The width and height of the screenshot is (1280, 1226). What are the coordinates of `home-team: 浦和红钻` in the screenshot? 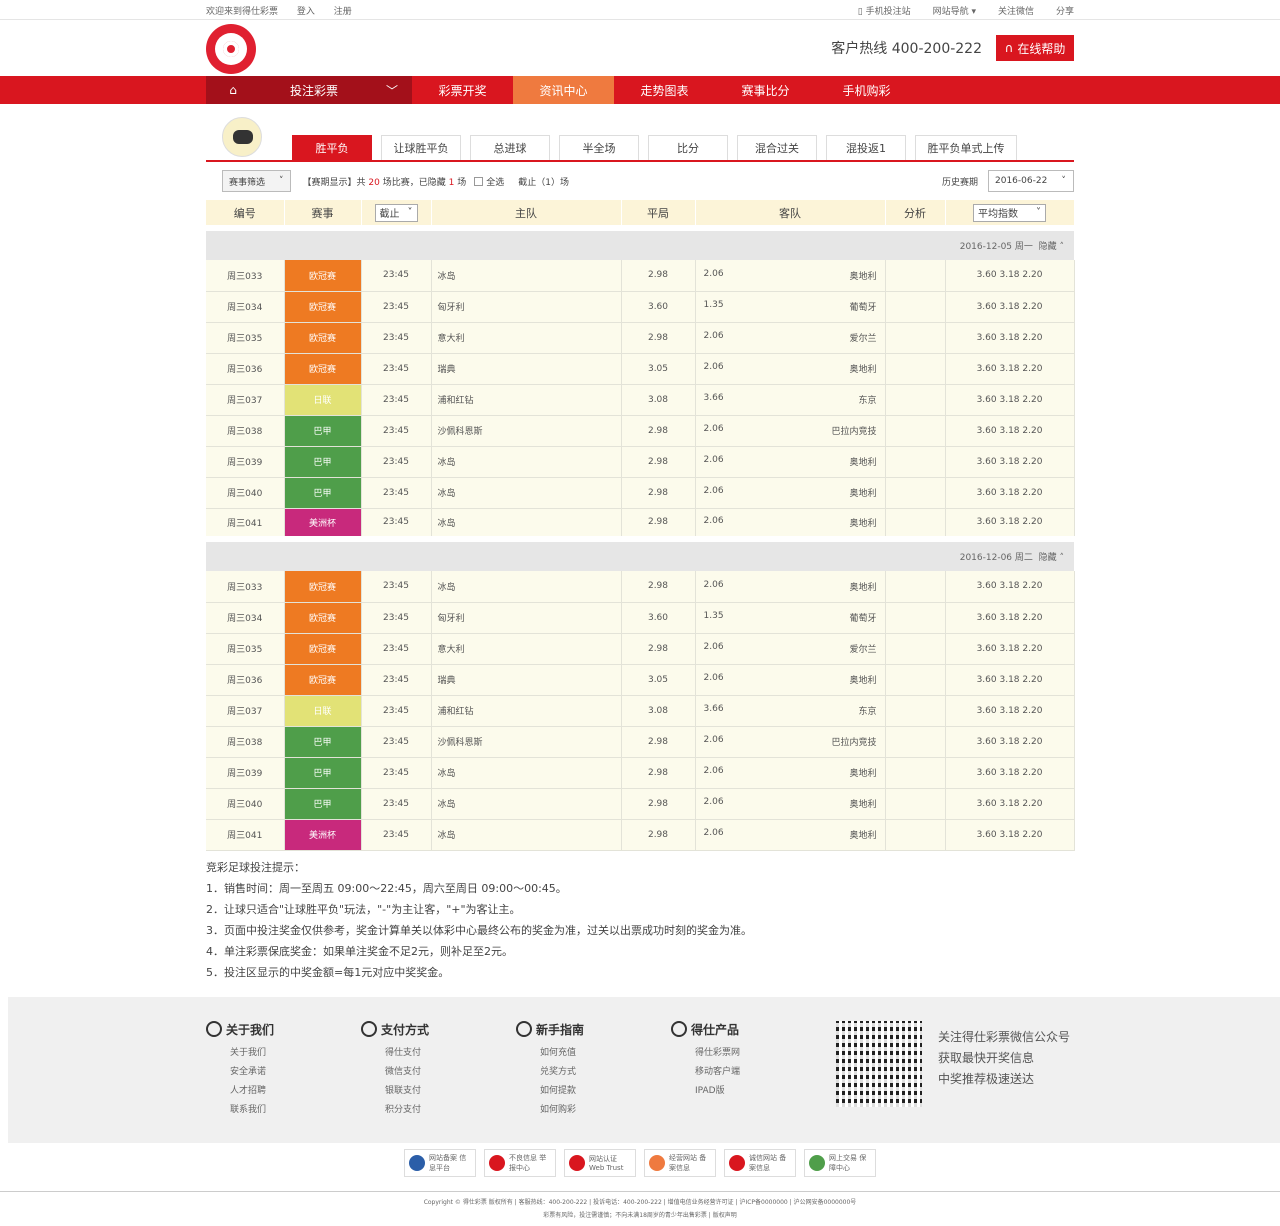 It's located at (526, 711).